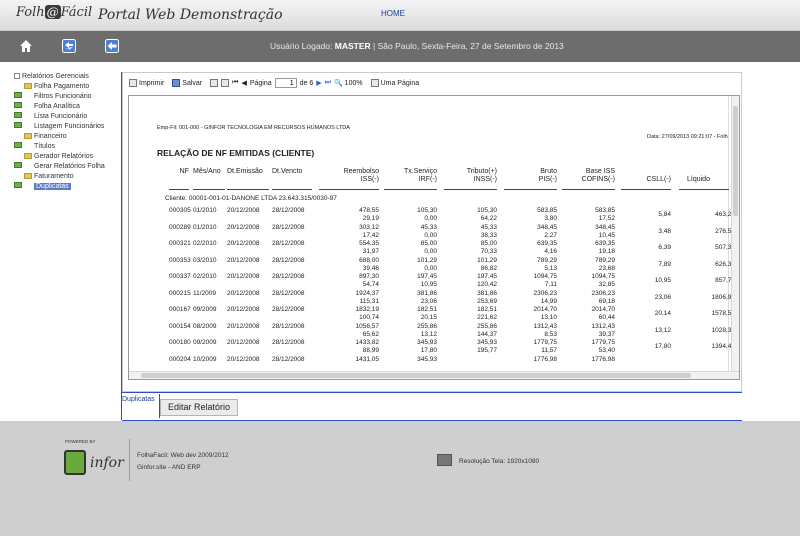 The width and height of the screenshot is (800, 536). What do you see at coordinates (235, 83) in the screenshot?
I see `first-page-icon: ⏮` at bounding box center [235, 83].